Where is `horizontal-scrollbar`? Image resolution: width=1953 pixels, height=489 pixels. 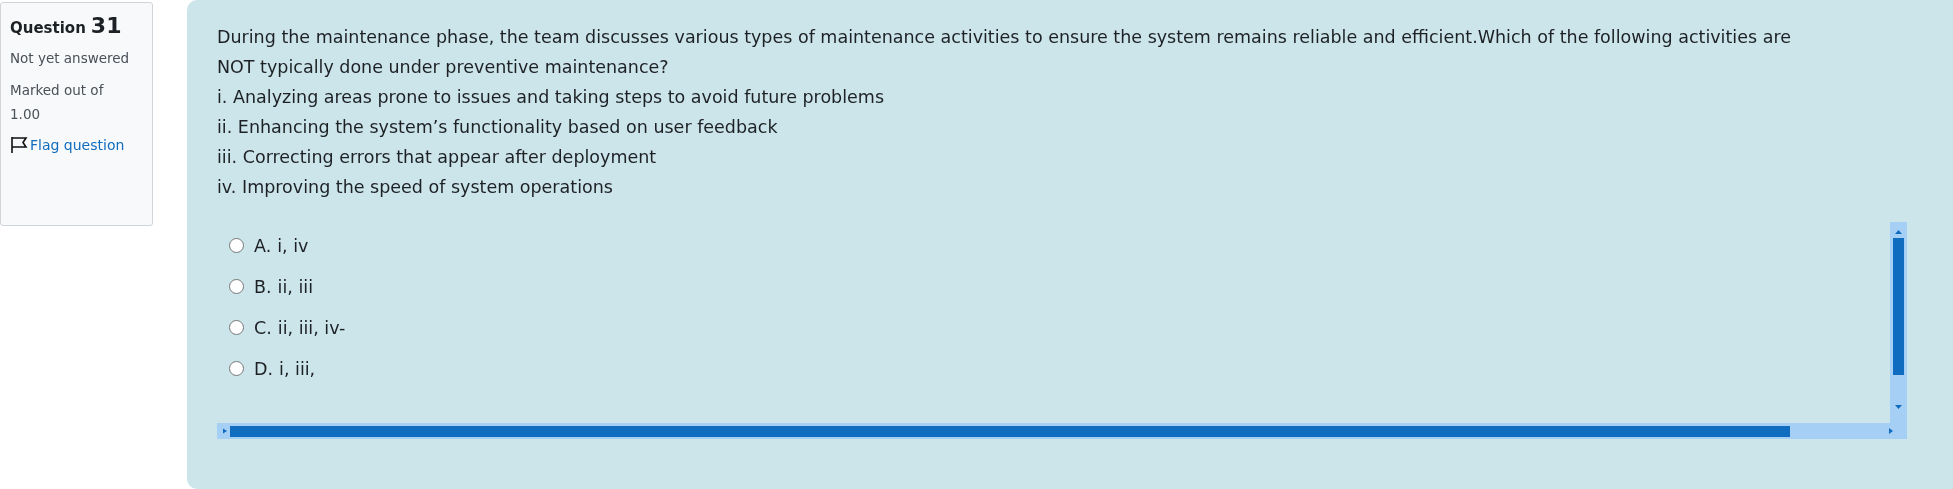
horizontal-scrollbar is located at coordinates (1062, 431).